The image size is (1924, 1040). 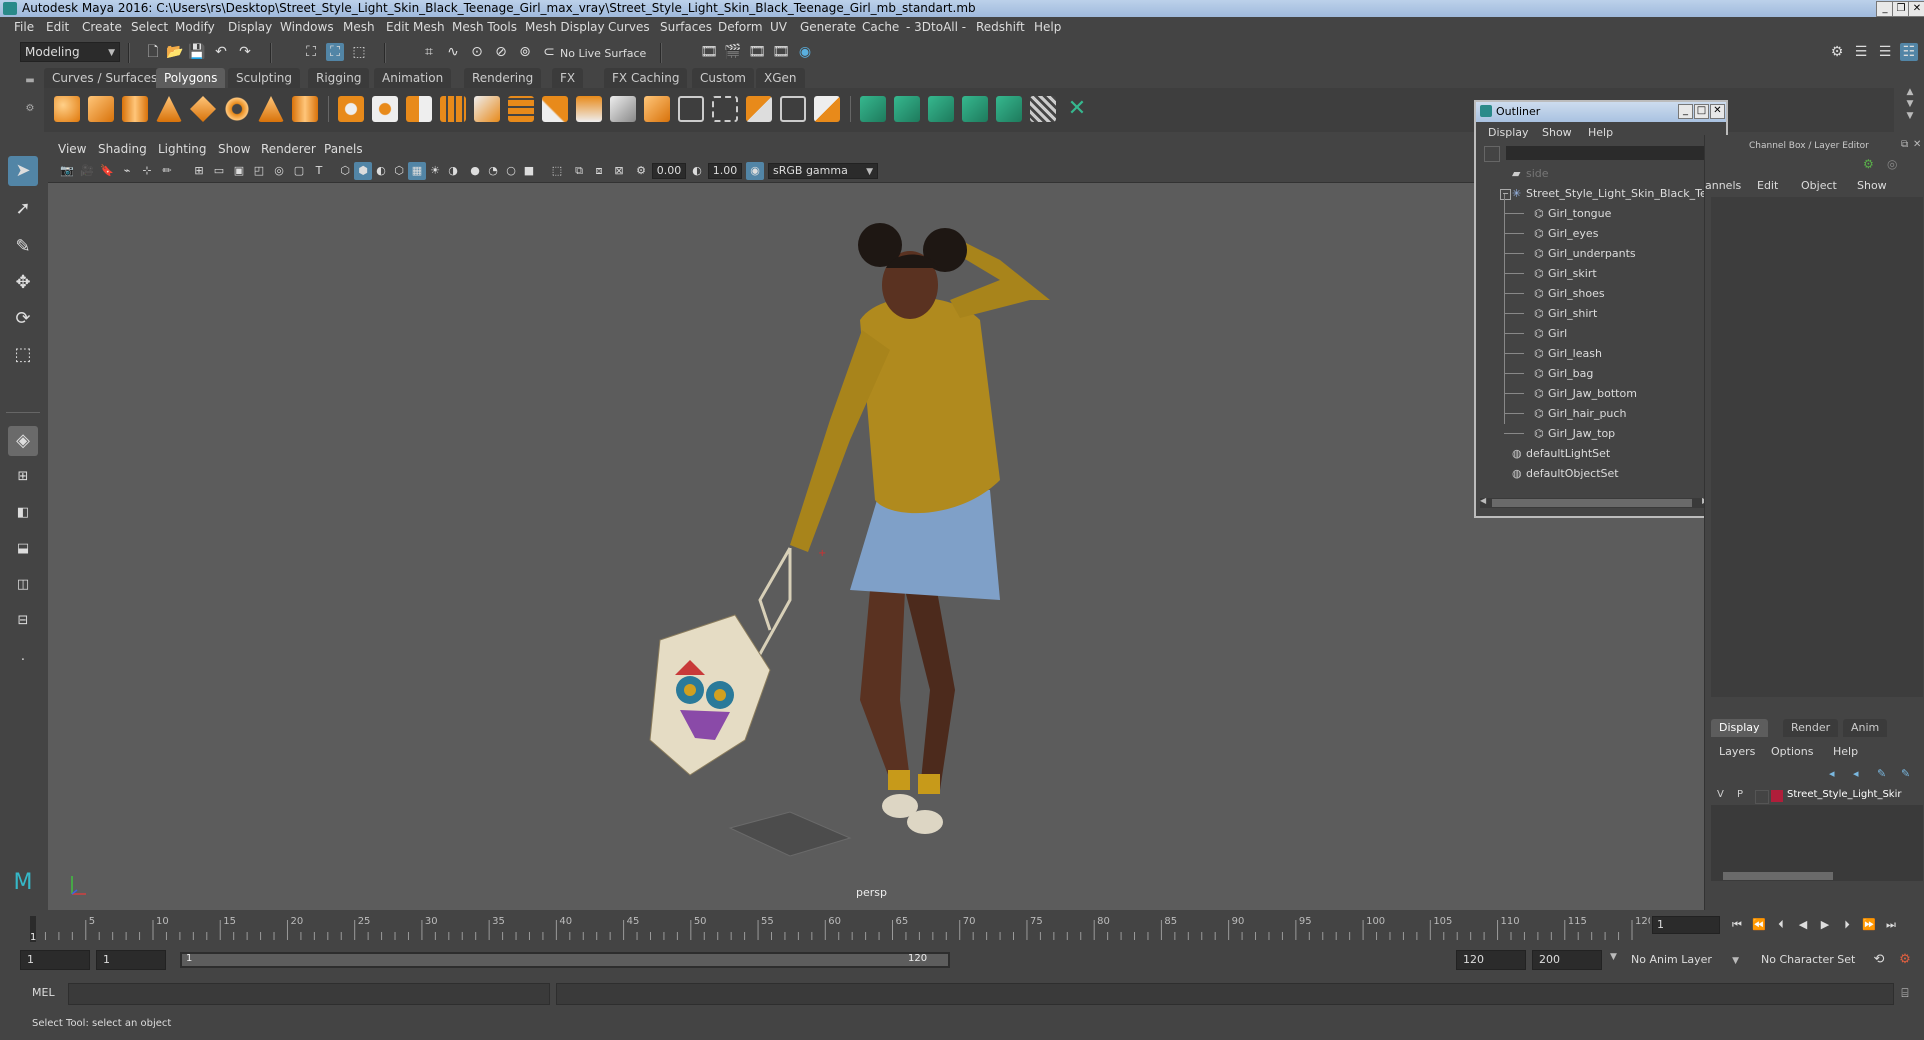 What do you see at coordinates (1825, 925) in the screenshot?
I see `play-forwards-icon: ▶` at bounding box center [1825, 925].